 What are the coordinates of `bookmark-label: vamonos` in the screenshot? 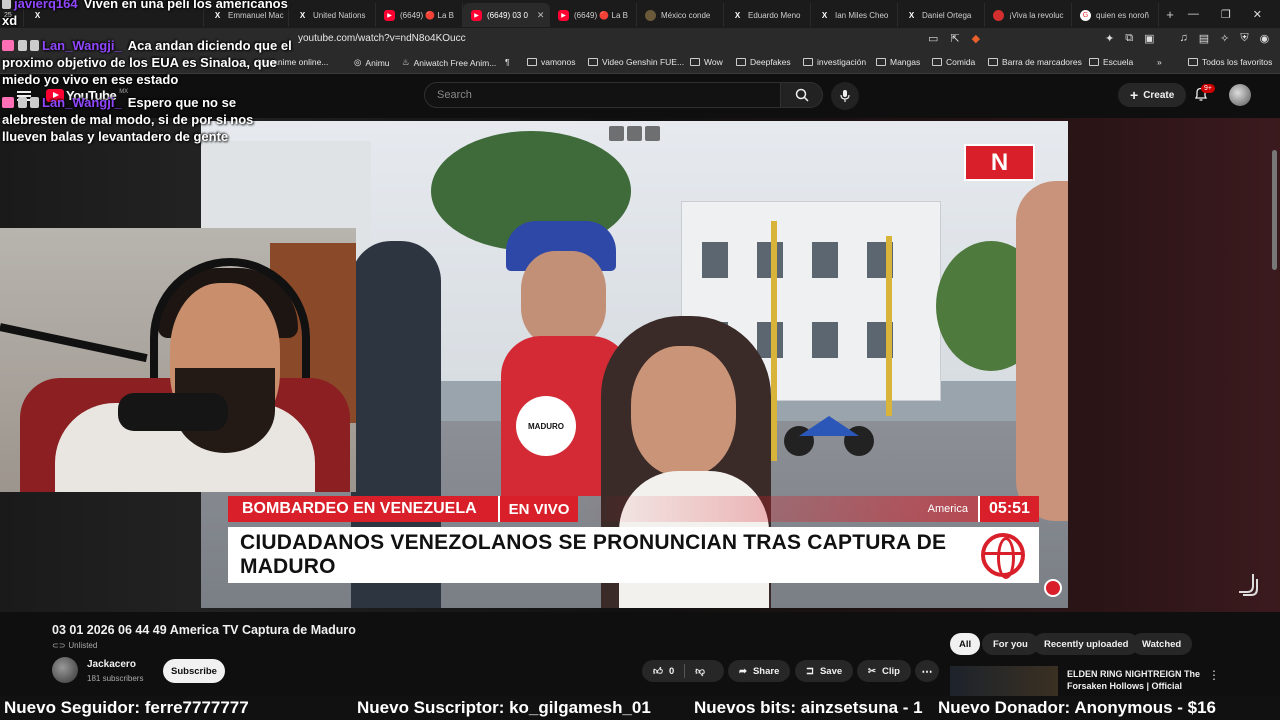 It's located at (558, 62).